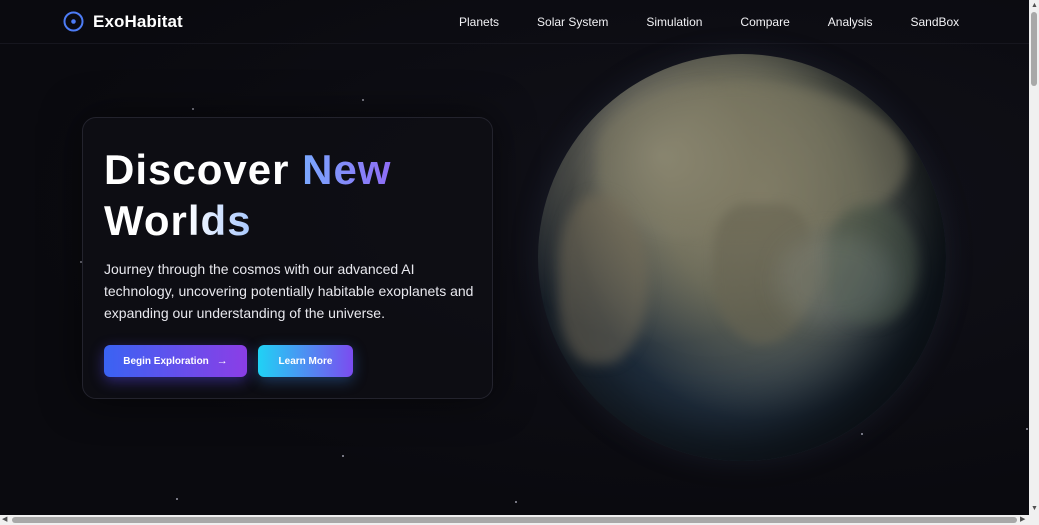  What do you see at coordinates (850, 22) in the screenshot?
I see `nav-link-analysis: Analysis` at bounding box center [850, 22].